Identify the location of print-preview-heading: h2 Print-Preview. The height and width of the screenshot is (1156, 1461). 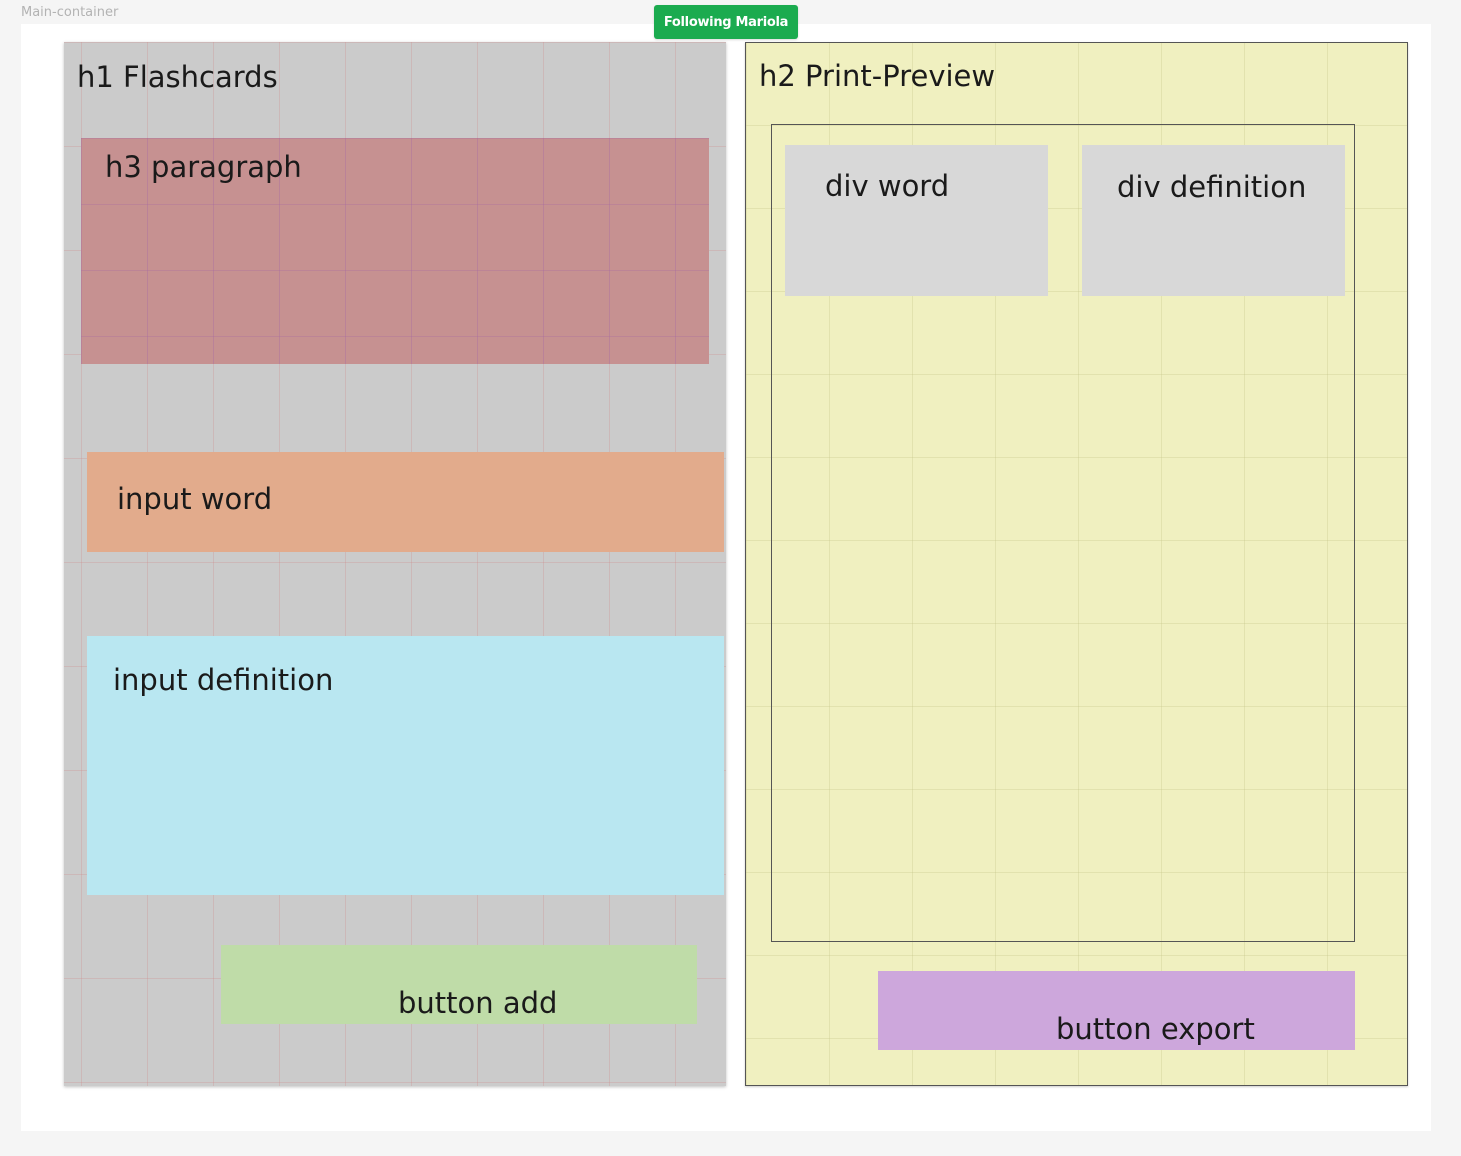
(877, 76).